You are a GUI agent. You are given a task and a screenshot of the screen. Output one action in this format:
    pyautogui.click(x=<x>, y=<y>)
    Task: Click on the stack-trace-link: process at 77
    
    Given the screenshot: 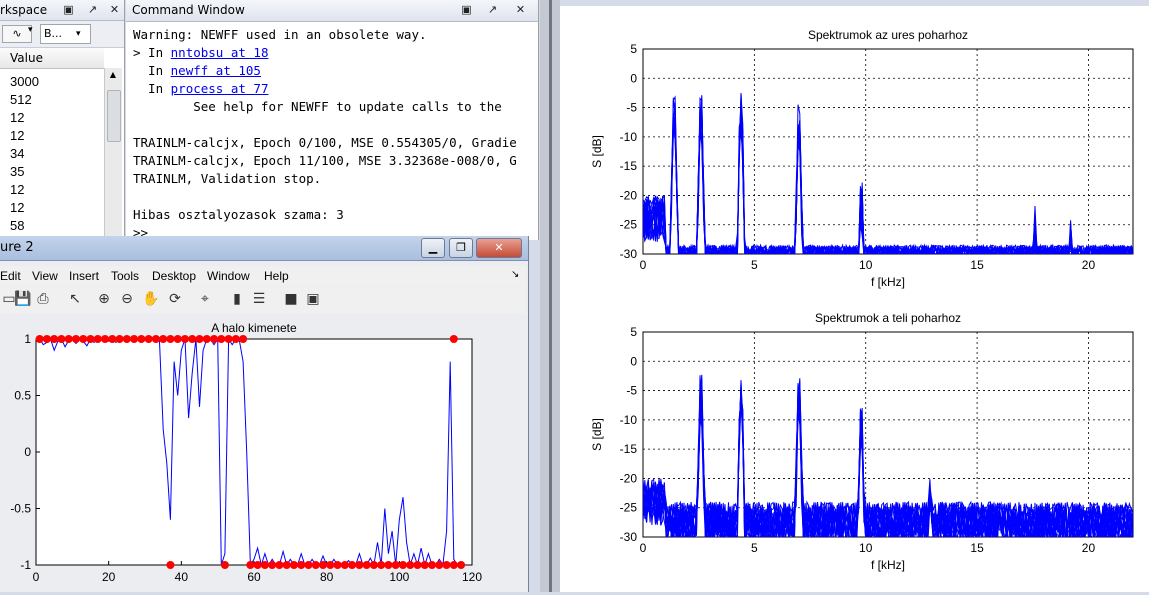 What is the action you would take?
    pyautogui.click(x=220, y=88)
    